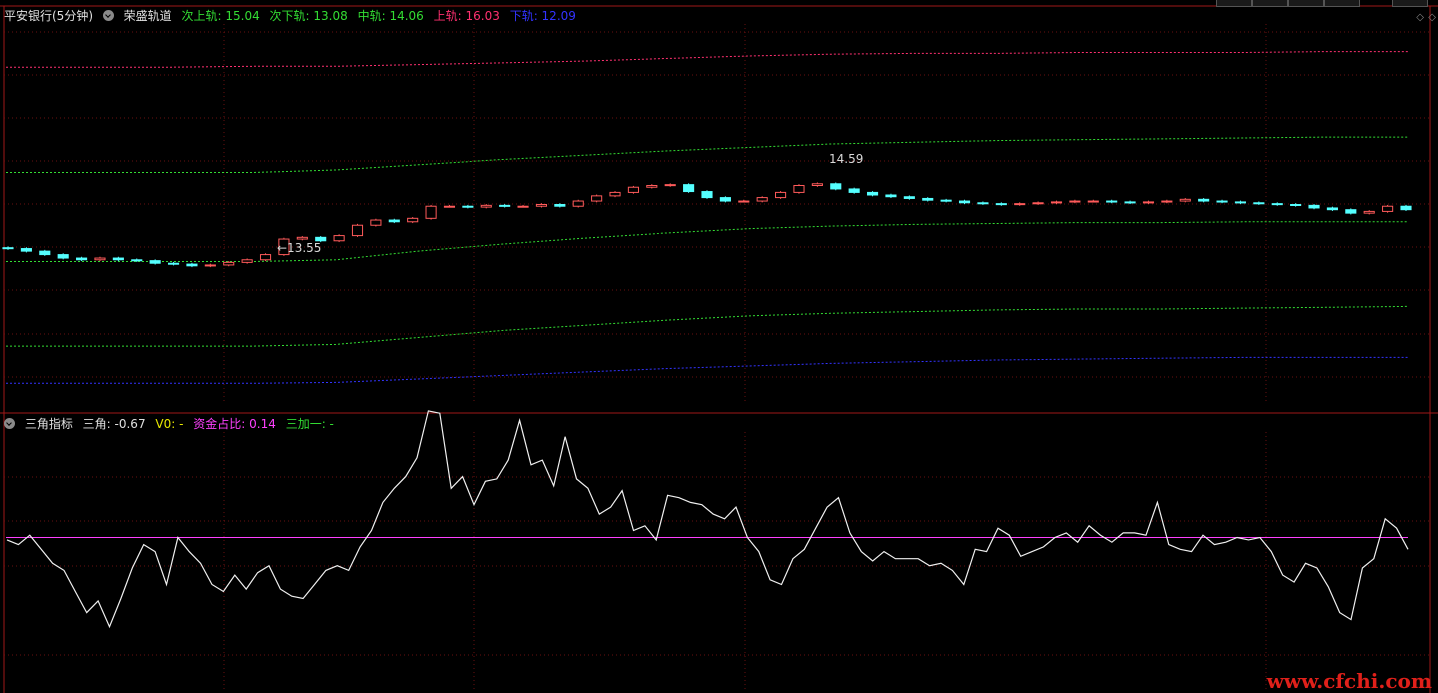 The width and height of the screenshot is (1438, 693). Describe the element at coordinates (846, 159) in the screenshot. I see `high-price-marker: 14.59` at that location.